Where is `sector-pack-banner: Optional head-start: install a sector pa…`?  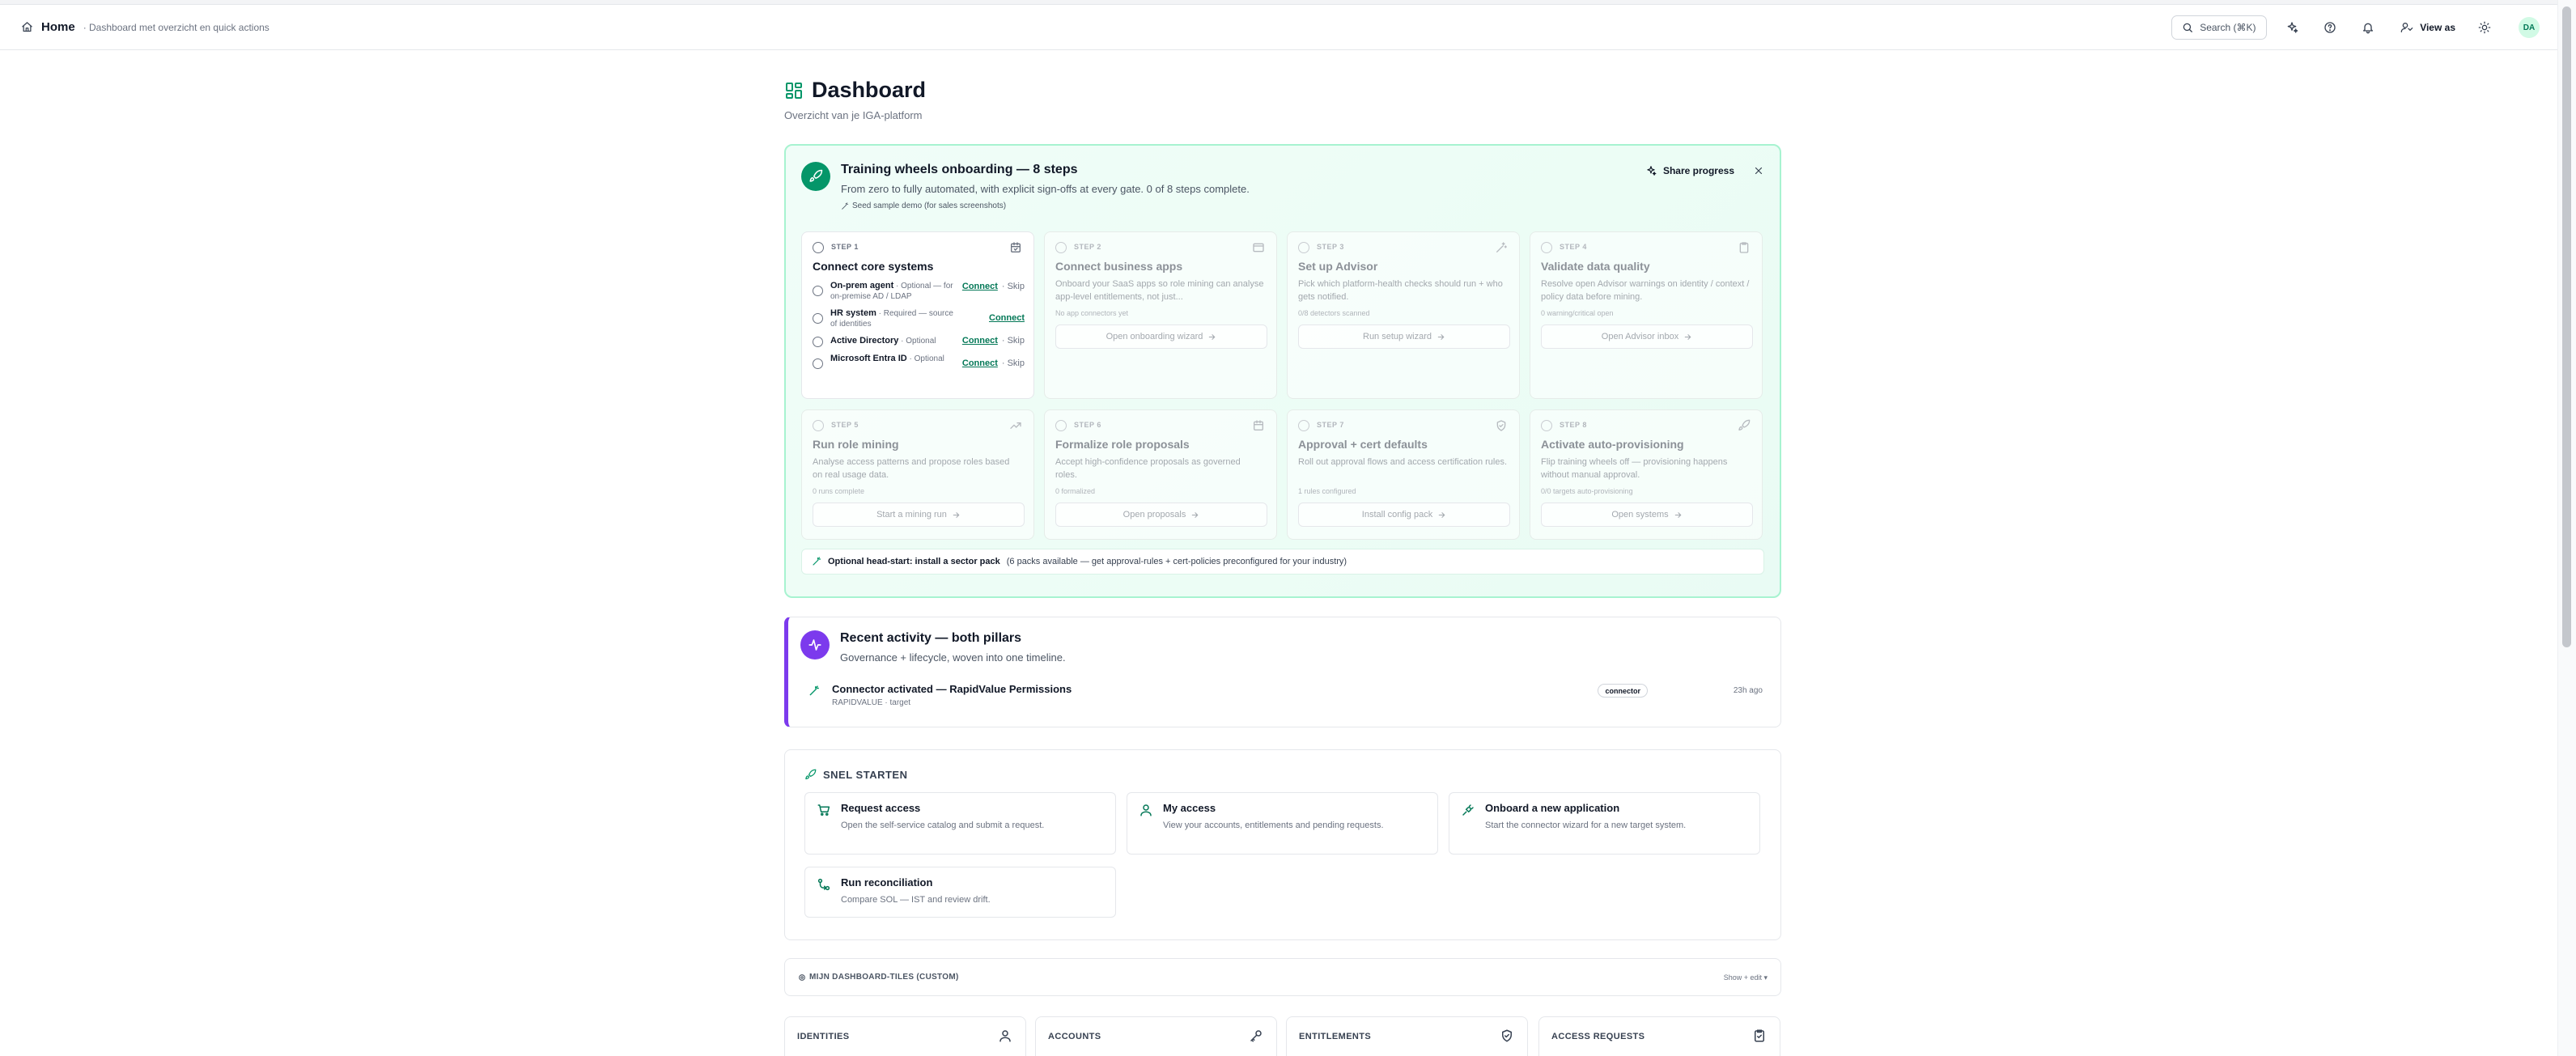 sector-pack-banner: Optional head-start: install a sector pa… is located at coordinates (1282, 562).